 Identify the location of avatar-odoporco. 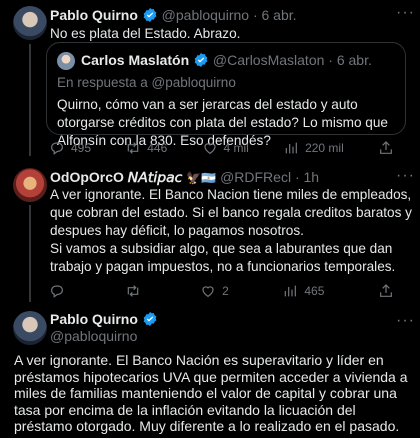
(30, 185).